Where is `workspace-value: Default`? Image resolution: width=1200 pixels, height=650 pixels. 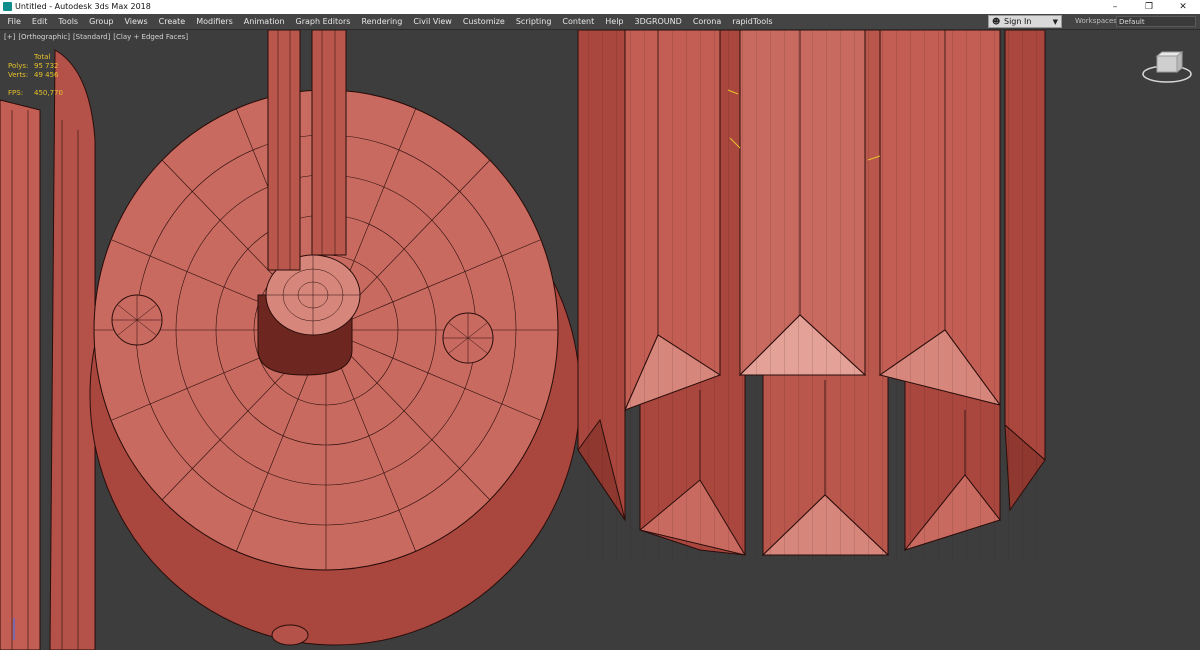 workspace-value: Default is located at coordinates (1132, 22).